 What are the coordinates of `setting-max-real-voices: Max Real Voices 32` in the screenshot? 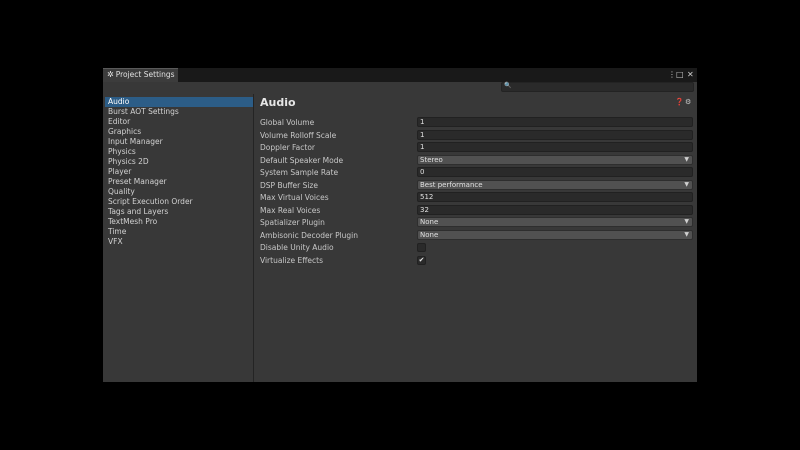 It's located at (476, 210).